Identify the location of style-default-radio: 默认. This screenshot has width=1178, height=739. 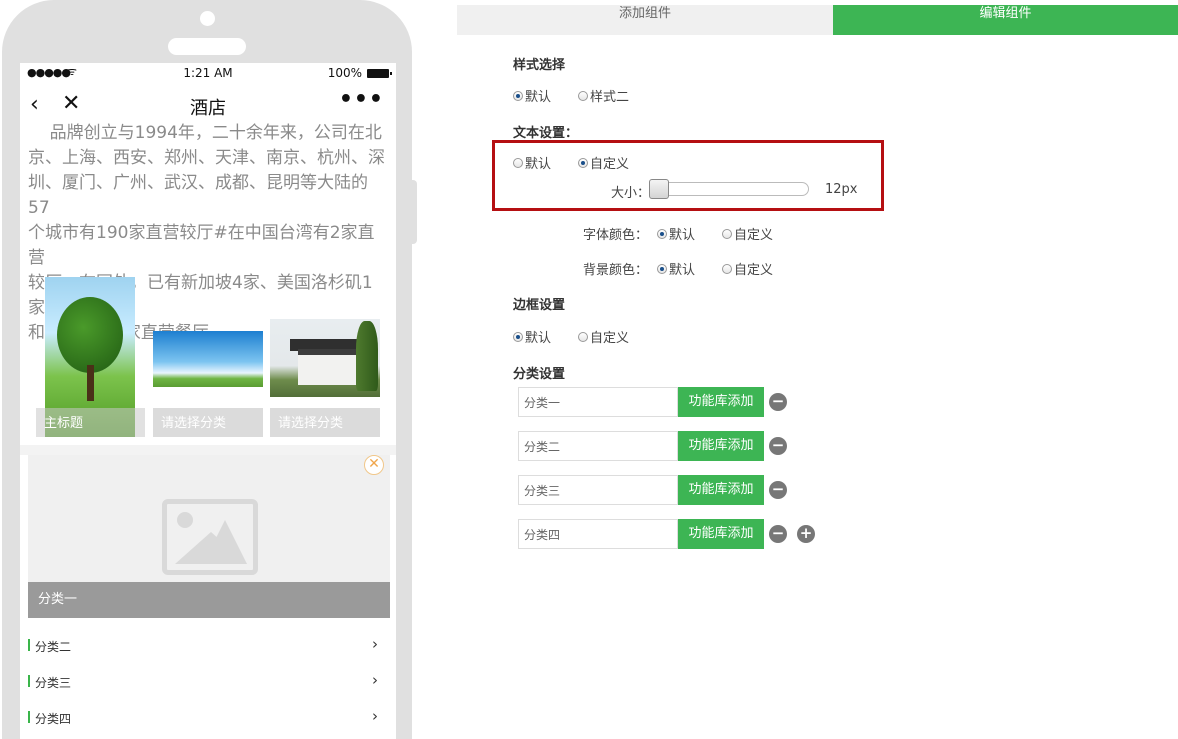
(532, 95).